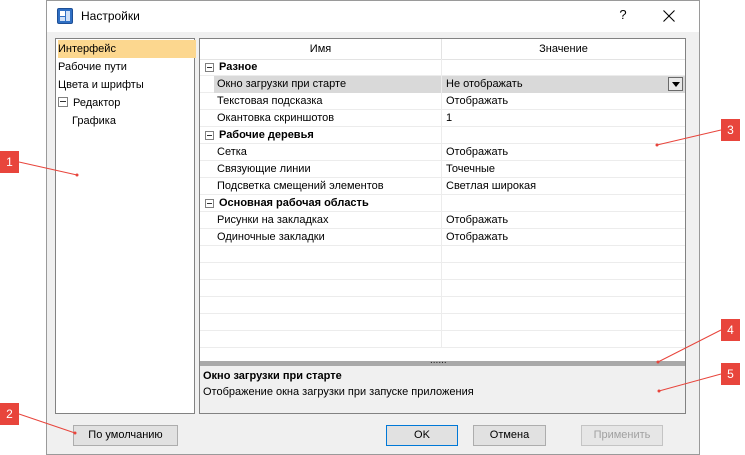  I want to click on callout-5: 5, so click(730, 374).